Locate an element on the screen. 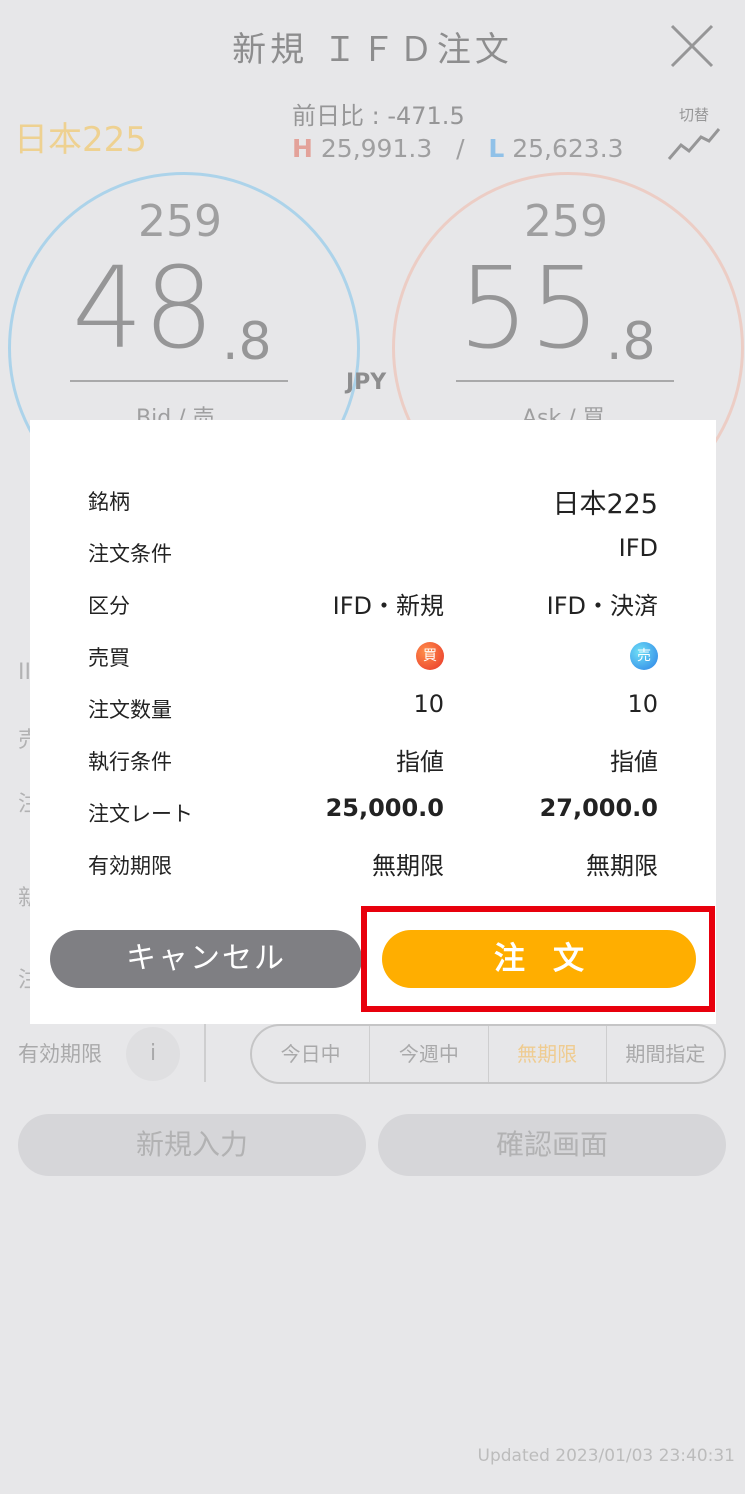 Image resolution: width=745 pixels, height=1494 pixels. ask-underline is located at coordinates (565, 381).